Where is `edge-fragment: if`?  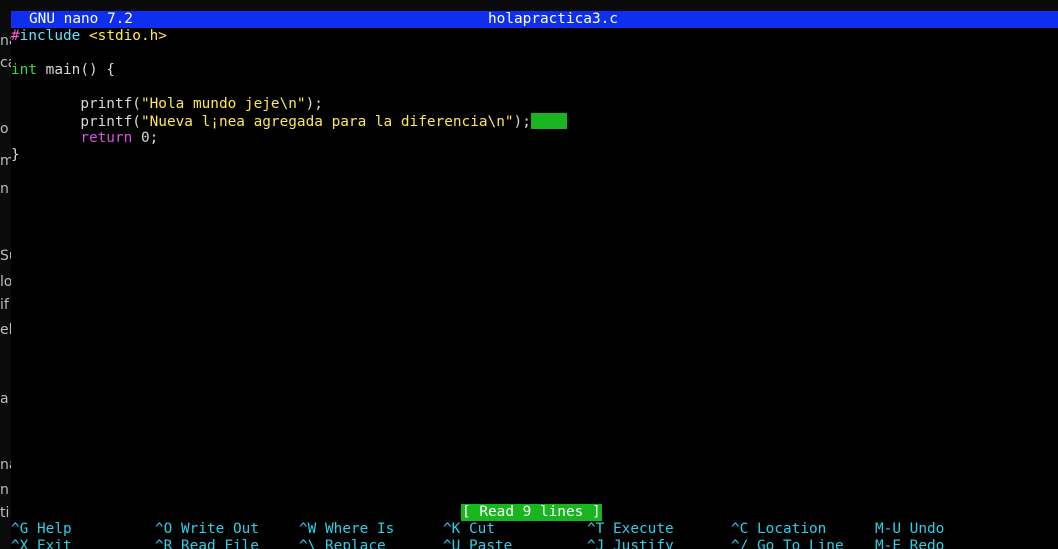
edge-fragment: if is located at coordinates (4, 305).